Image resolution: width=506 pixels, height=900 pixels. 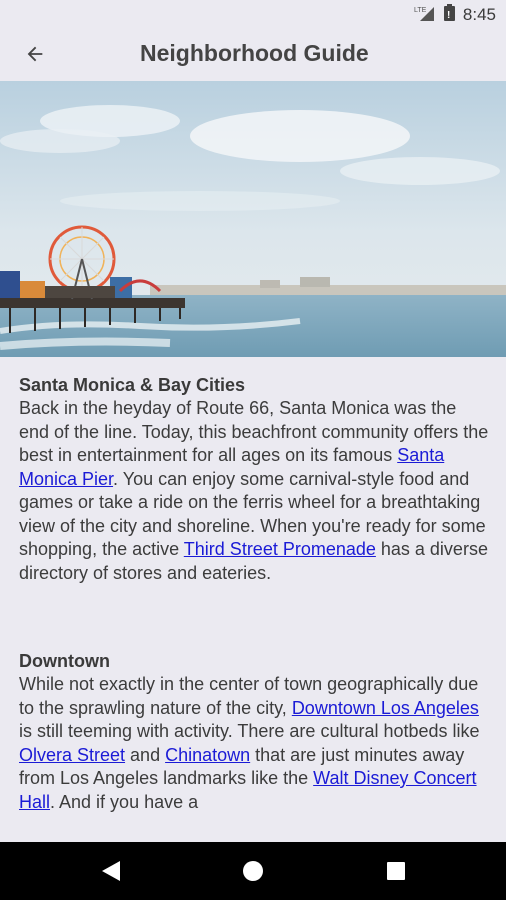 I want to click on arrow-back-icon, so click(x=35, y=56).